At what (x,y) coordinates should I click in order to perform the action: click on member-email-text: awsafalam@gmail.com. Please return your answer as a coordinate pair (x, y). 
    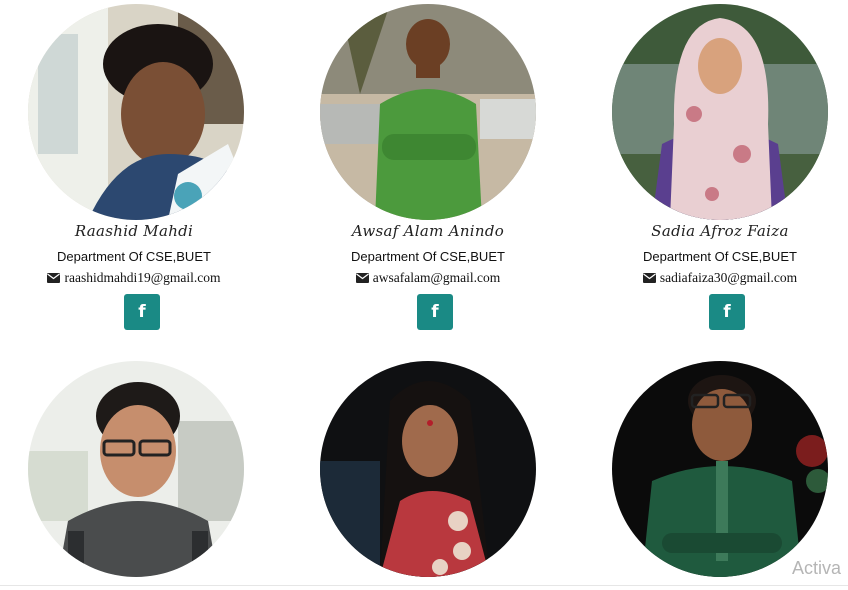
    Looking at the image, I should click on (437, 277).